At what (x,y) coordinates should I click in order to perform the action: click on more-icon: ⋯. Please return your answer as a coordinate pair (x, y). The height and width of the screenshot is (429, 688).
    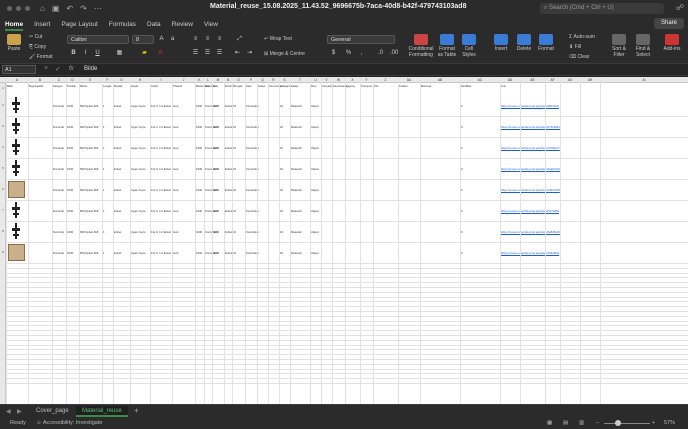
    Looking at the image, I should click on (98, 8).